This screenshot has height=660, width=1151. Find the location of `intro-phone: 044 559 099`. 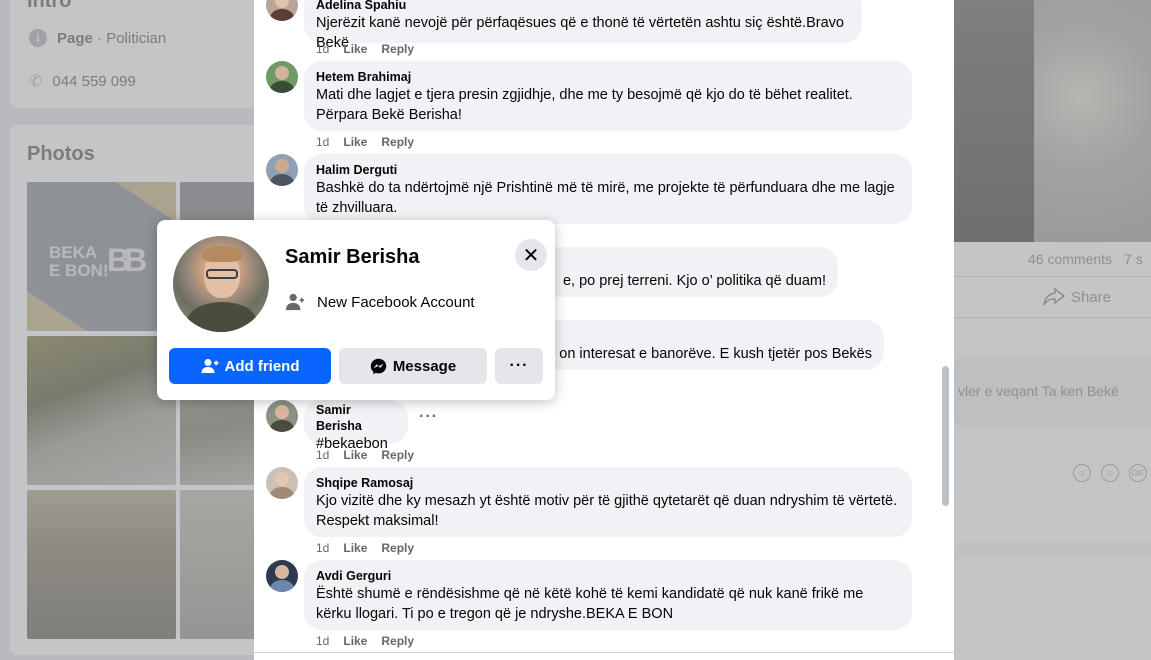

intro-phone: 044 559 099 is located at coordinates (94, 81).